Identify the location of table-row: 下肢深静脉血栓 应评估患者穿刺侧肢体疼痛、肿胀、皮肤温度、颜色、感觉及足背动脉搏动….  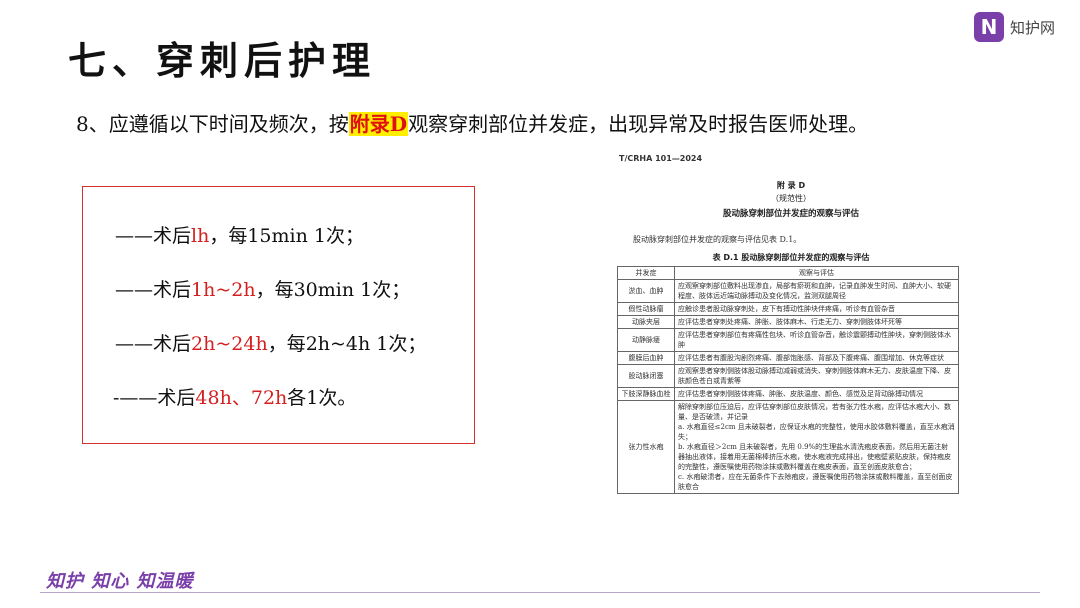
(788, 394).